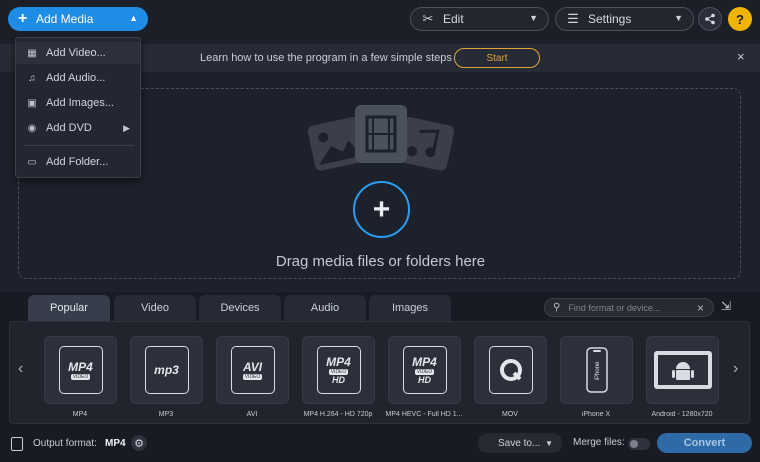 The image size is (760, 462). I want to click on settings-label: Settings, so click(610, 19).